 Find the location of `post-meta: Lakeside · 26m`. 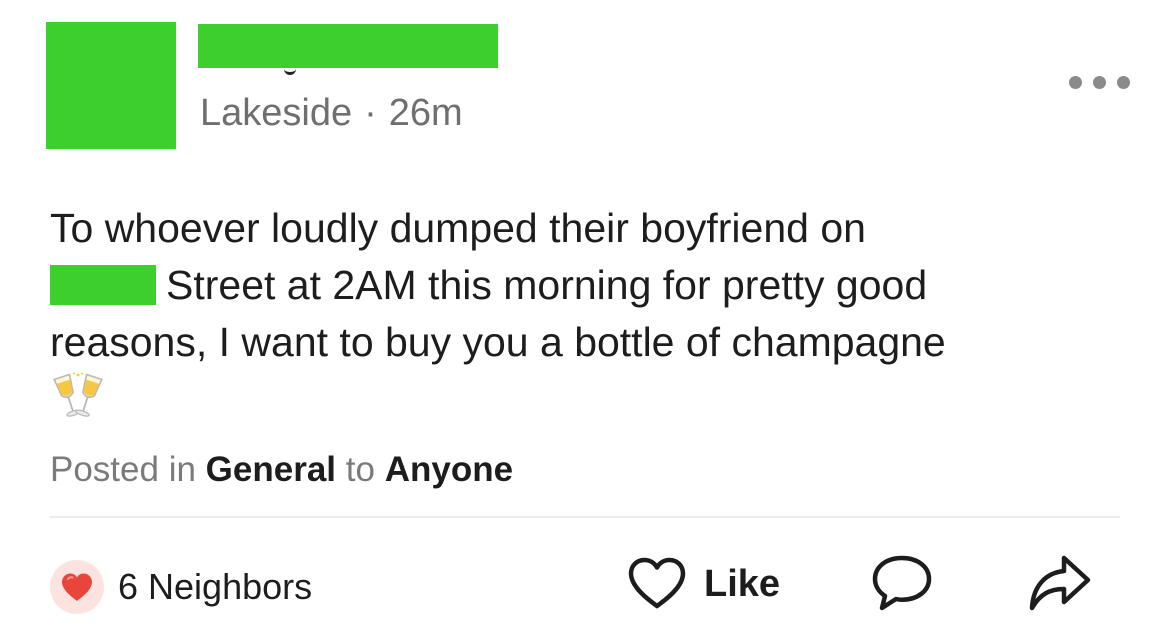

post-meta: Lakeside · 26m is located at coordinates (331, 113).